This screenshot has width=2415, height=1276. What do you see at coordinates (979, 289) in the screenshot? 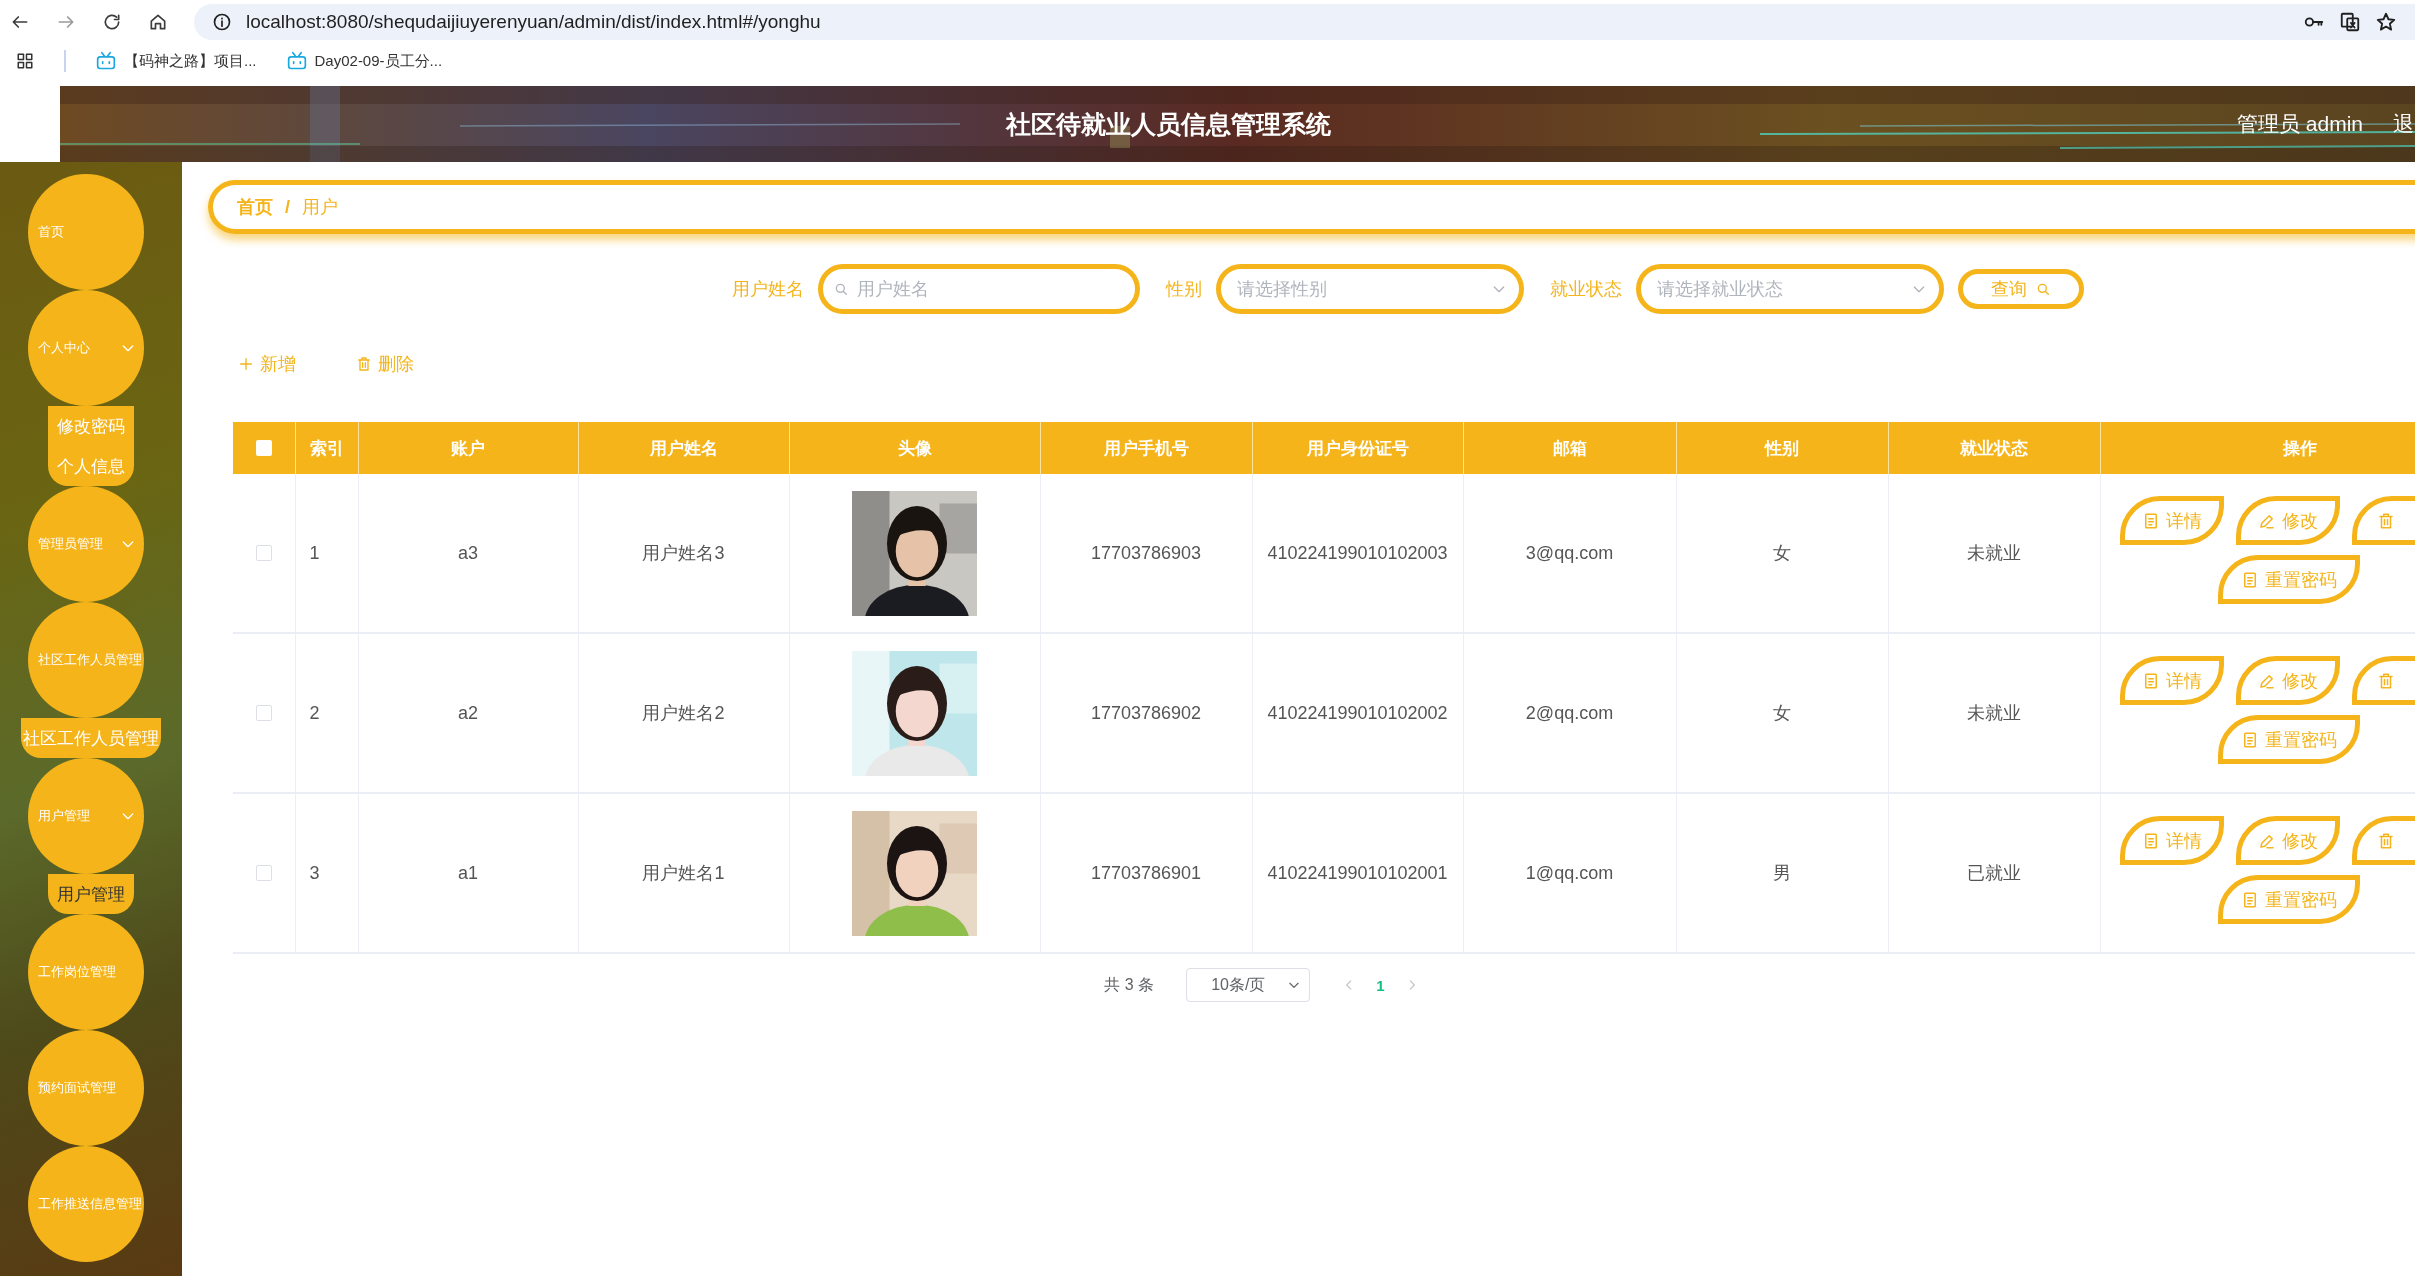
I see `search-field: 用户姓名` at bounding box center [979, 289].